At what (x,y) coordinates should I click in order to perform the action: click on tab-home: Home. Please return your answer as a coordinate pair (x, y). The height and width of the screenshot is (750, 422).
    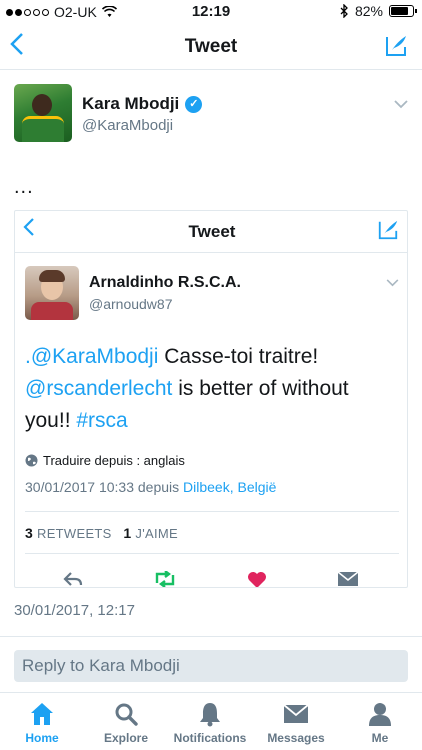
    Looking at the image, I should click on (42, 723).